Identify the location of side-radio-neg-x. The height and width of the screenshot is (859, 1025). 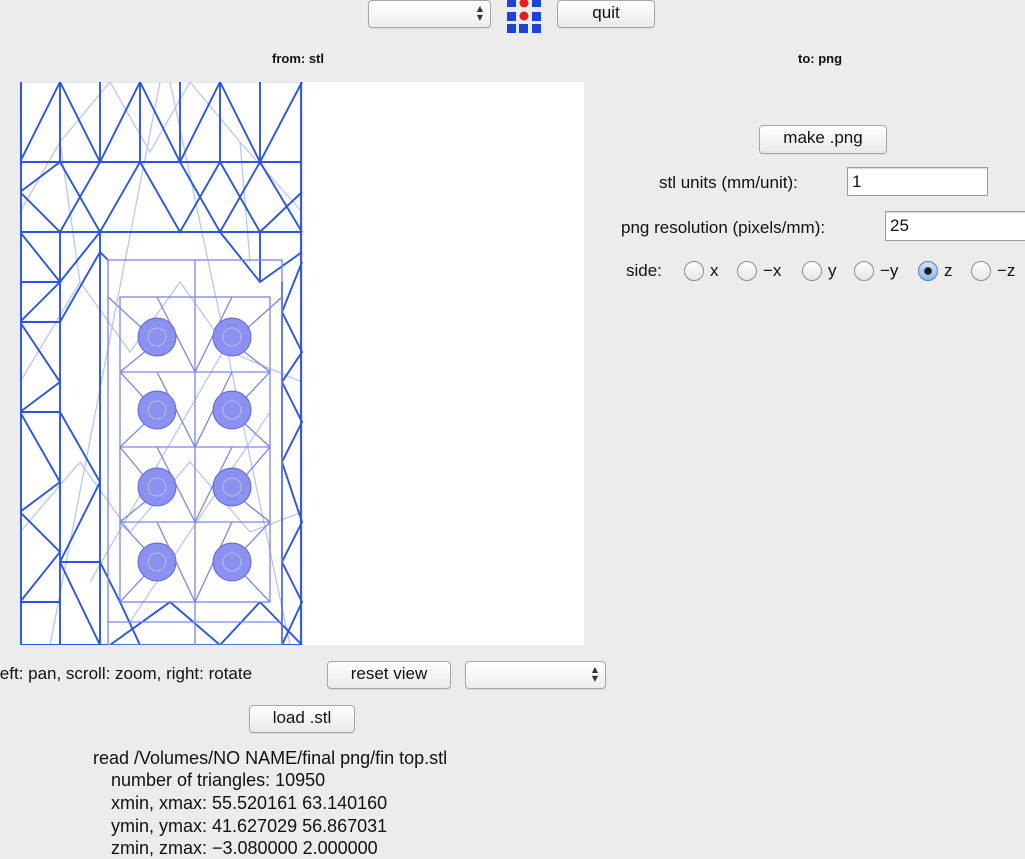
(747, 271).